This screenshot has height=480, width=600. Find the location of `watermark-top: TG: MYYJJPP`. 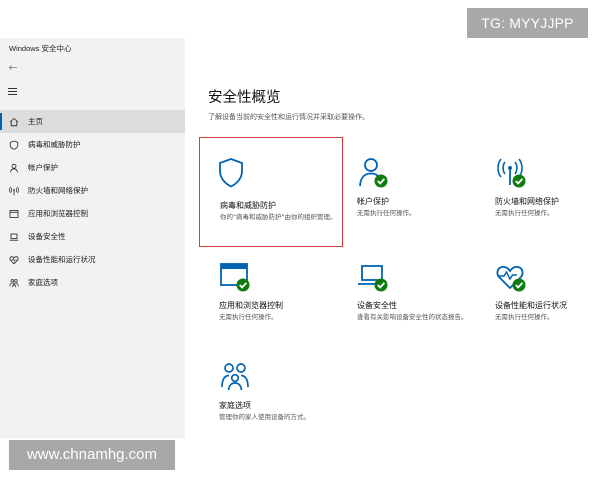

watermark-top: TG: MYYJJPP is located at coordinates (527, 23).